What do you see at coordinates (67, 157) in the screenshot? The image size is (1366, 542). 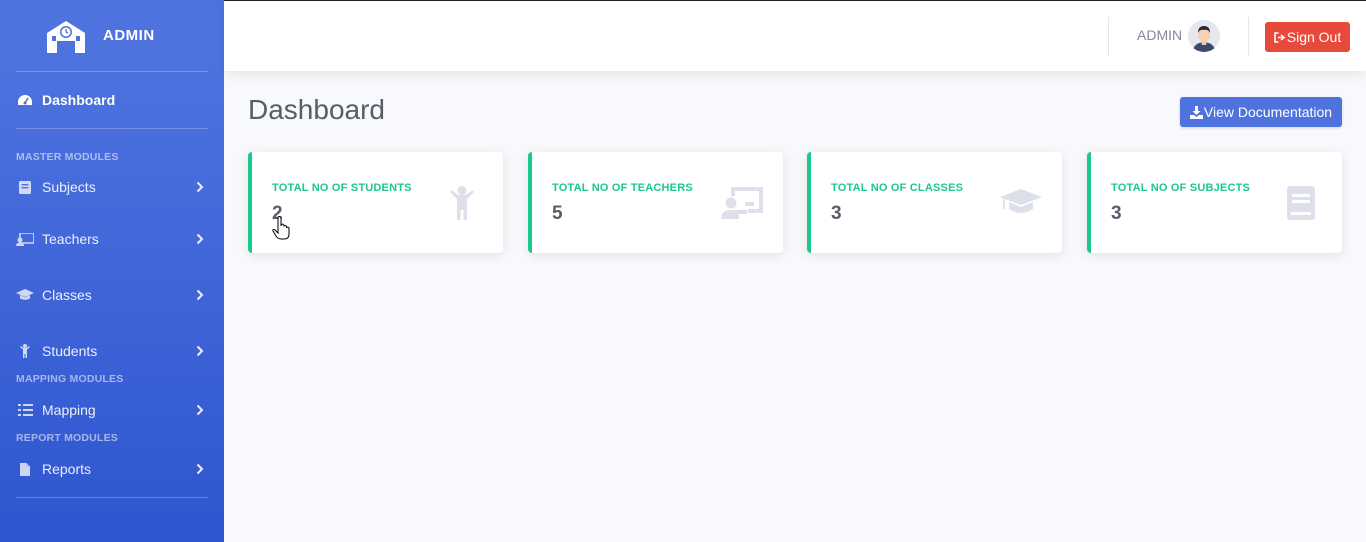 I see `sidebar-heading-master: MASTER MODULES` at bounding box center [67, 157].